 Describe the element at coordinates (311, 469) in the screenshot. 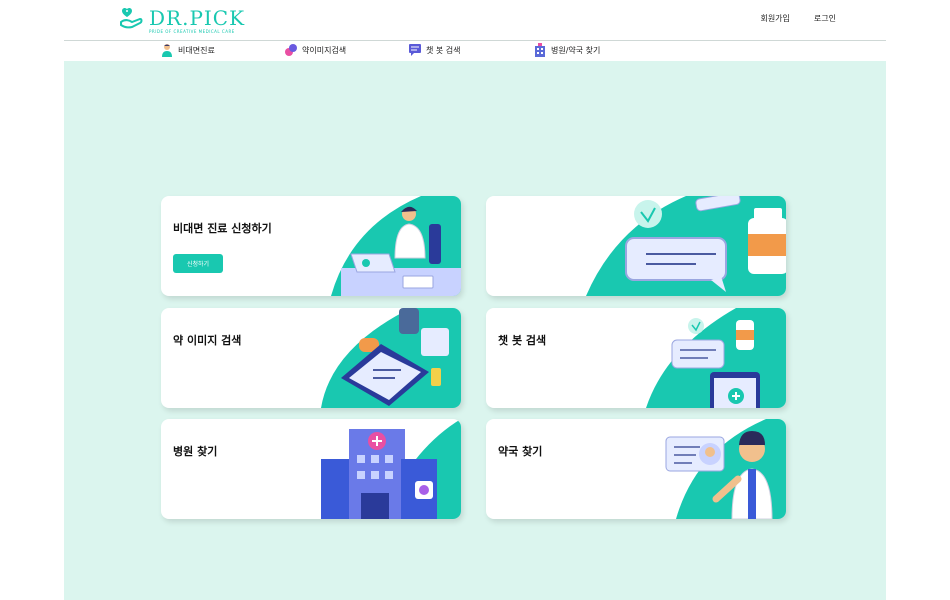

I see `card-find-hospital: 병원 찾기` at that location.